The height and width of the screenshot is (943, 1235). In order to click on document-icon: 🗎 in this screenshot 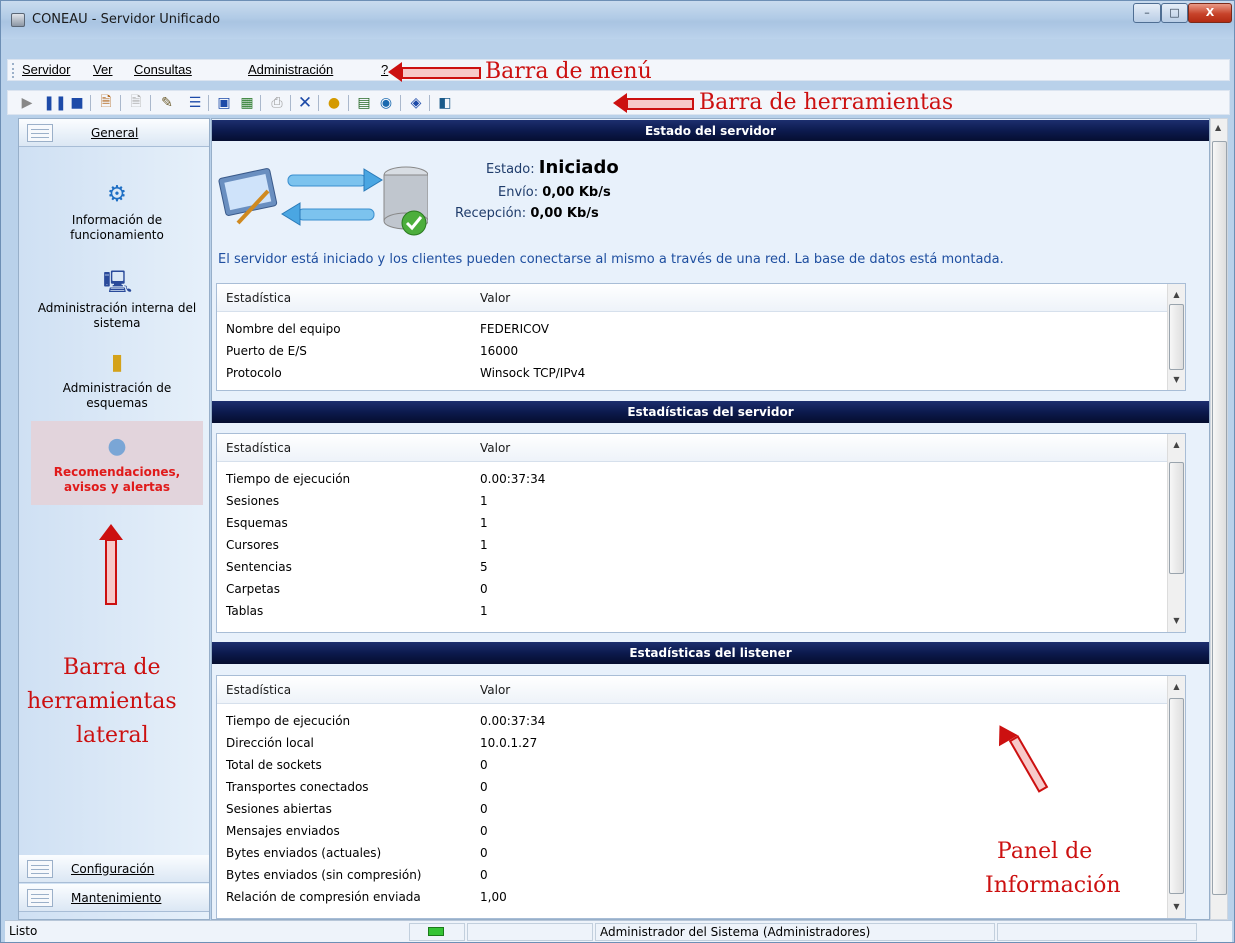, I will do `click(106, 103)`.